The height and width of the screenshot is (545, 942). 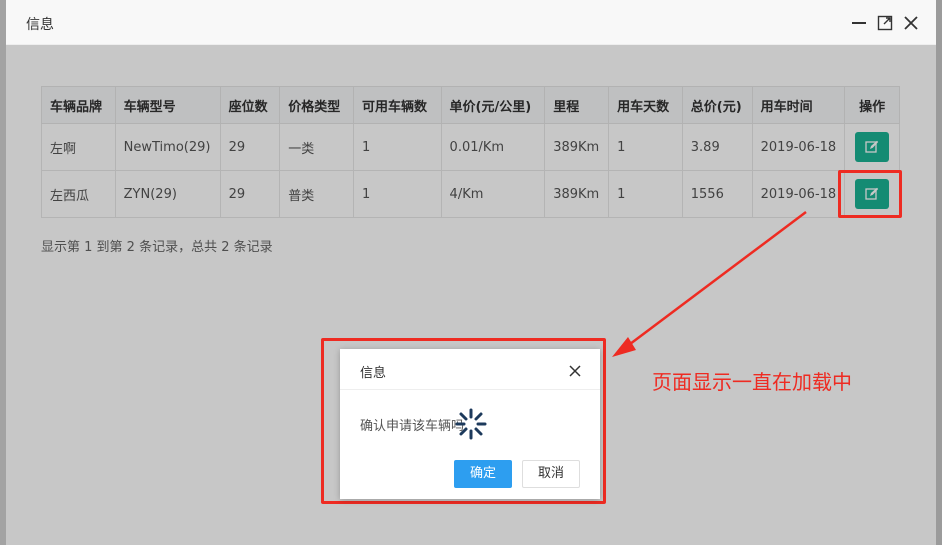 What do you see at coordinates (40, 25) in the screenshot?
I see `window-title: 信息` at bounding box center [40, 25].